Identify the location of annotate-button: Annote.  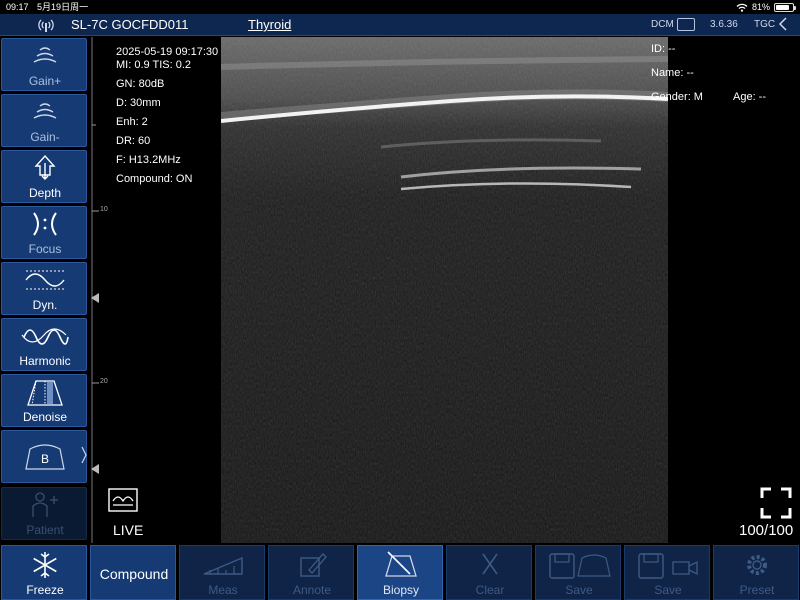
(311, 572).